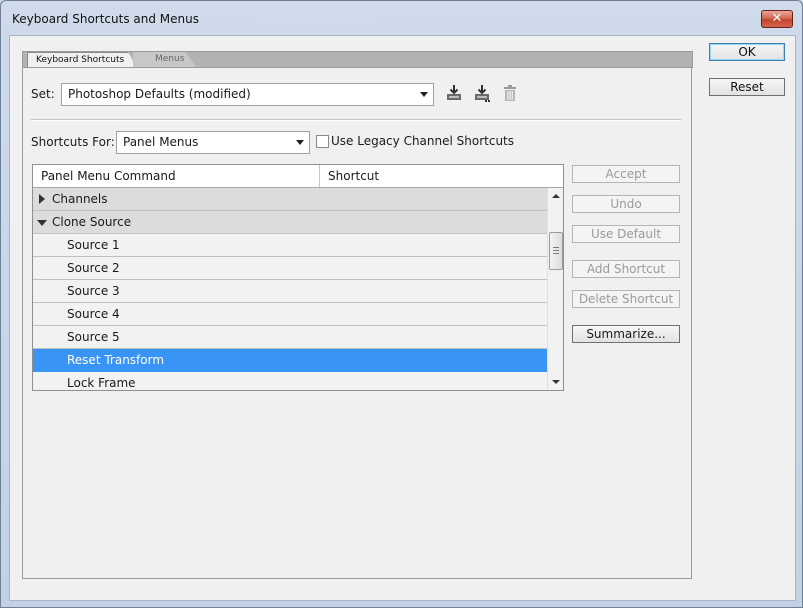  What do you see at coordinates (290, 314) in the screenshot?
I see `table-row: Source 4` at bounding box center [290, 314].